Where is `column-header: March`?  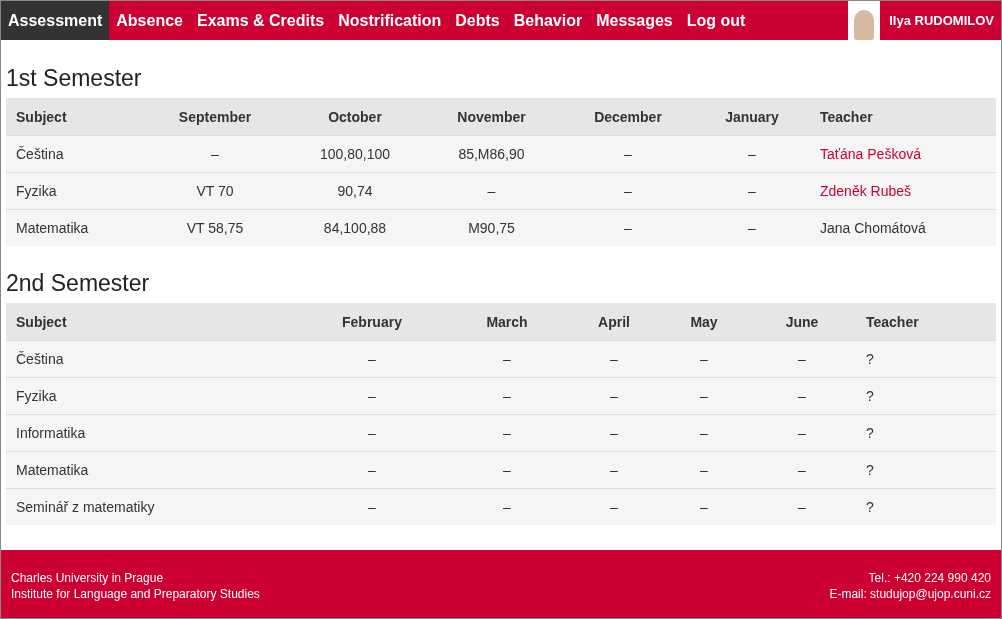 column-header: March is located at coordinates (507, 322).